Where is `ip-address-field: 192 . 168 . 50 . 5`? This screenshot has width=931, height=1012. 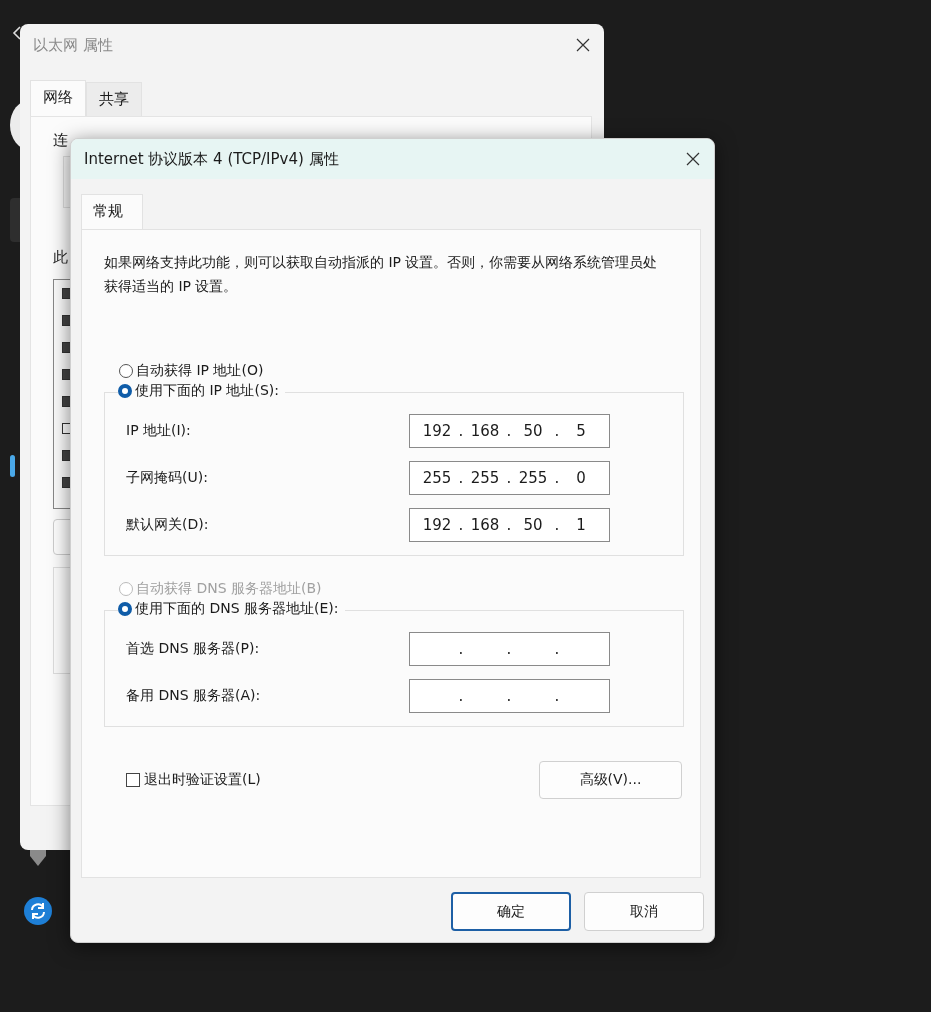 ip-address-field: 192 . 168 . 50 . 5 is located at coordinates (509, 431).